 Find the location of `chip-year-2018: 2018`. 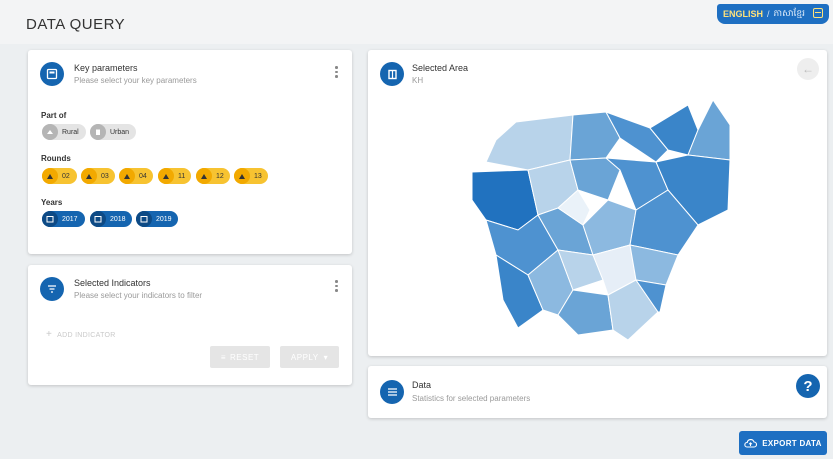

chip-year-2018: 2018 is located at coordinates (111, 219).